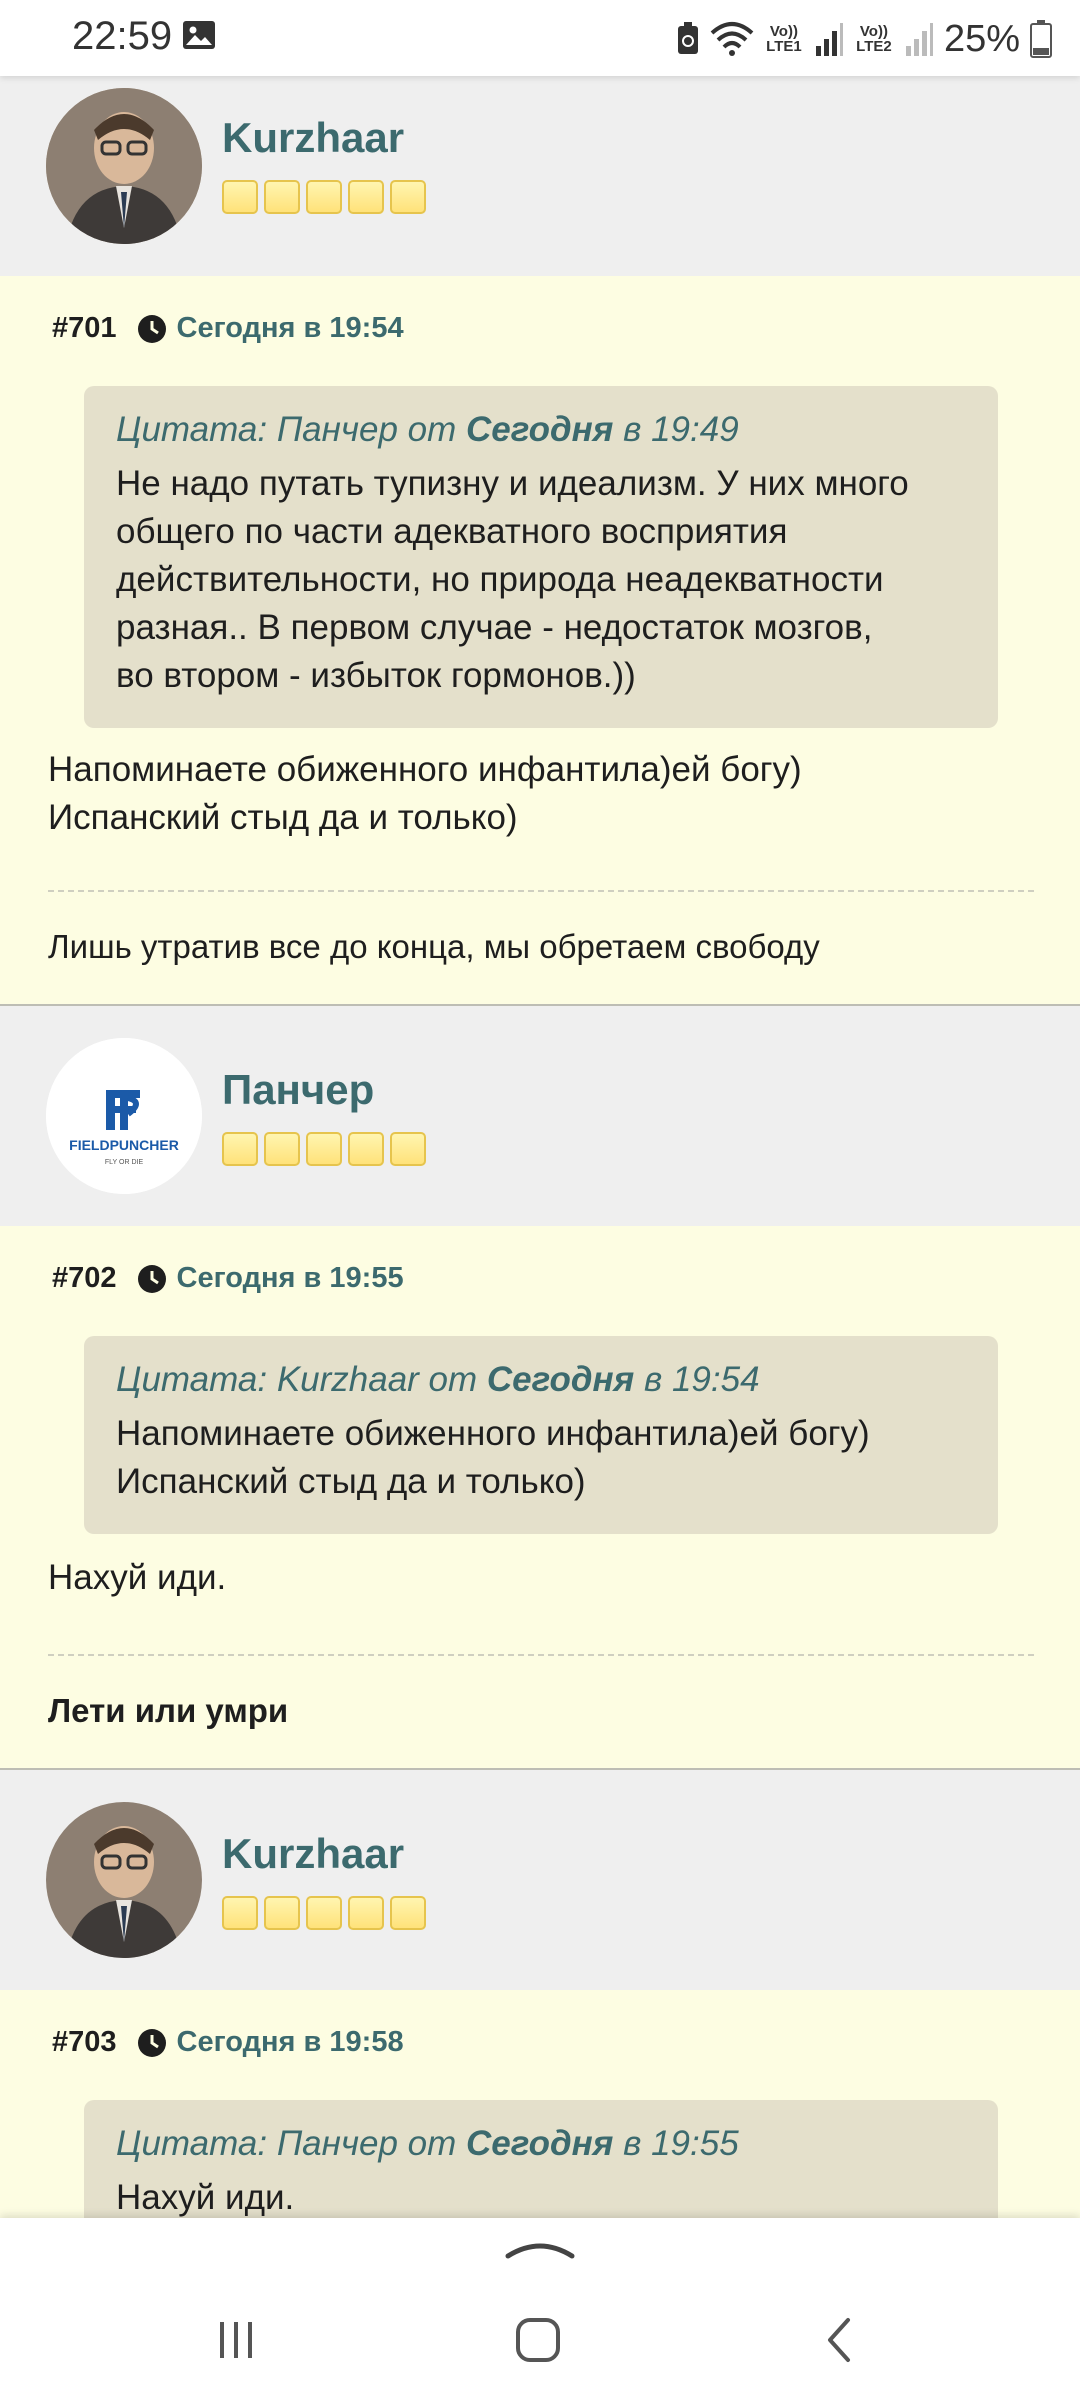 This screenshot has height=2400, width=1080. I want to click on quote-header: Цитата: Kurzhaar от Сегодня в 19:54, so click(438, 1379).